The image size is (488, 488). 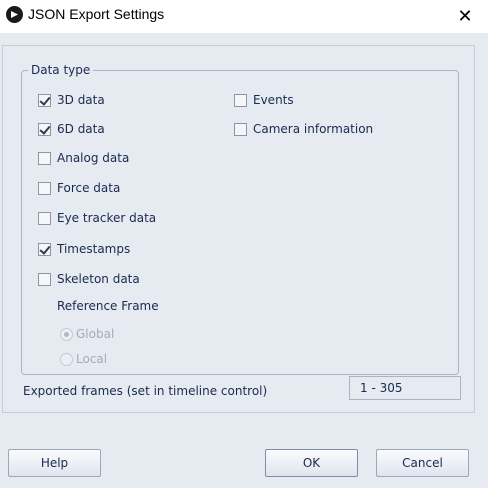 What do you see at coordinates (98, 279) in the screenshot?
I see `checkbox-label: Skeleton data` at bounding box center [98, 279].